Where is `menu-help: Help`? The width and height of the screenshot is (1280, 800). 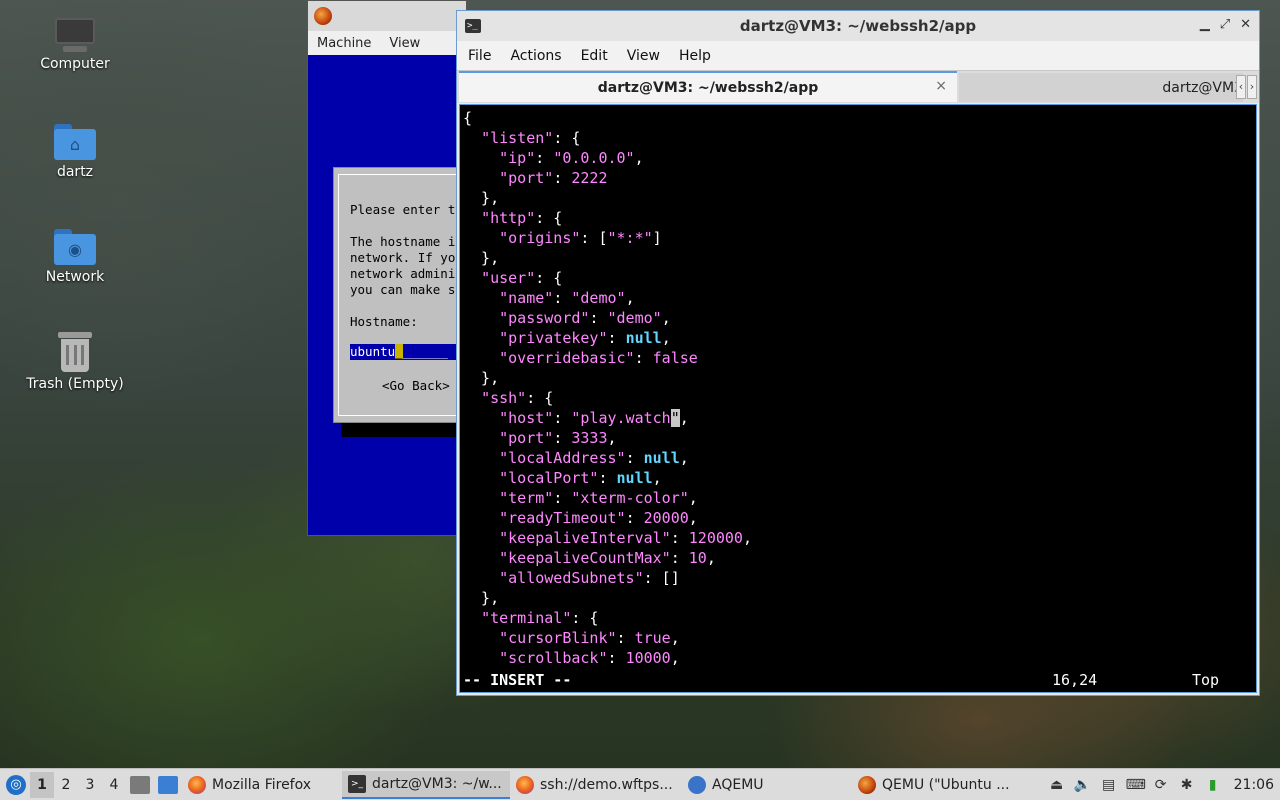 menu-help: Help is located at coordinates (693, 56).